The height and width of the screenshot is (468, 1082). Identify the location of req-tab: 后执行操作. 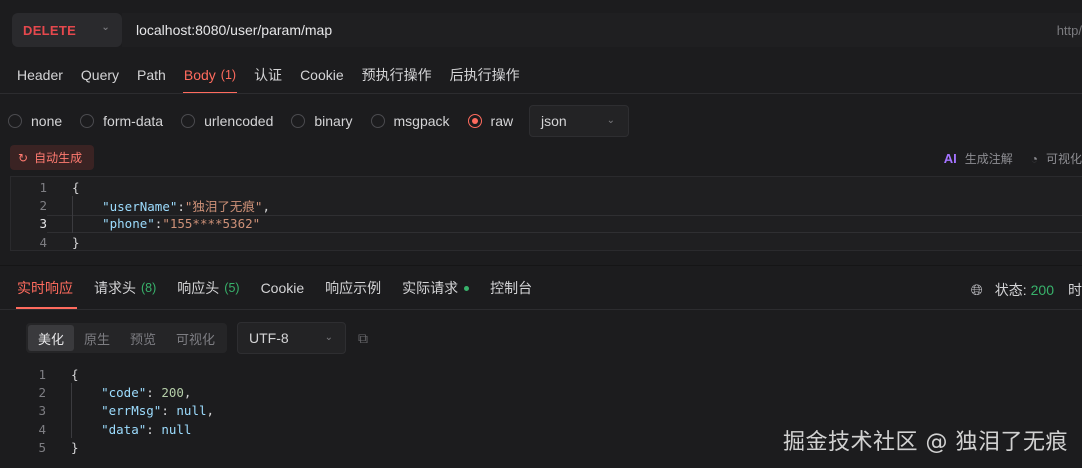
(485, 75).